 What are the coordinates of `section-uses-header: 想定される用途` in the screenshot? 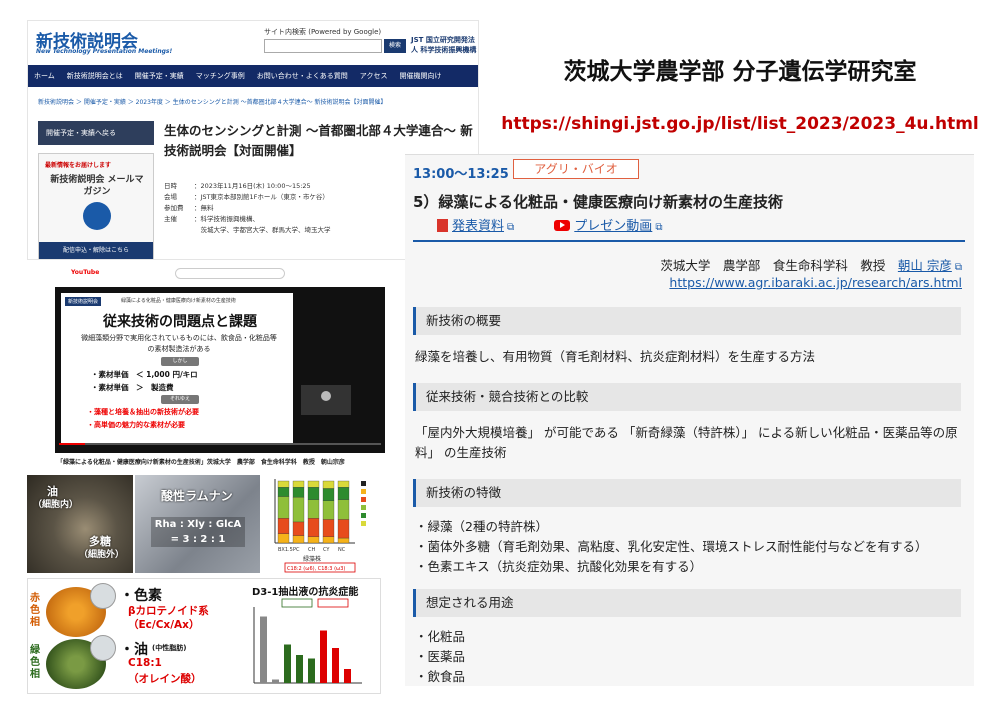 It's located at (687, 603).